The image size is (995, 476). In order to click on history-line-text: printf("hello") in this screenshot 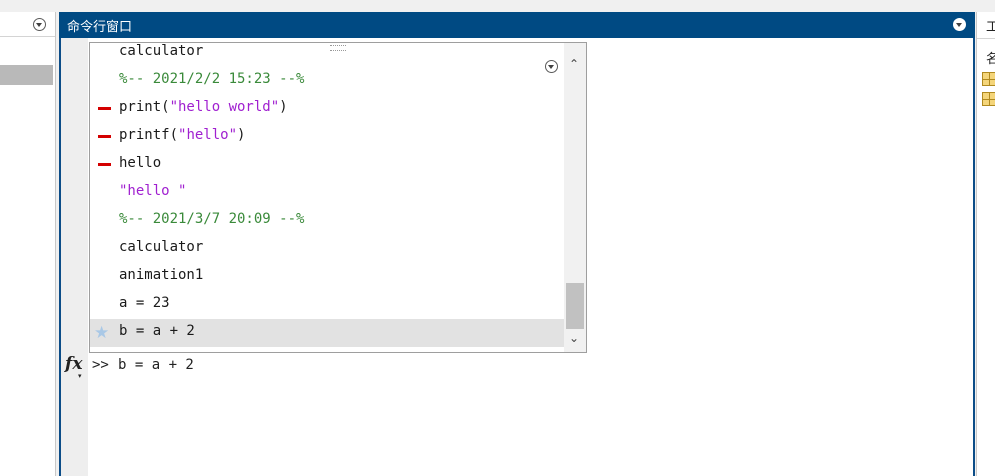, I will do `click(182, 135)`.